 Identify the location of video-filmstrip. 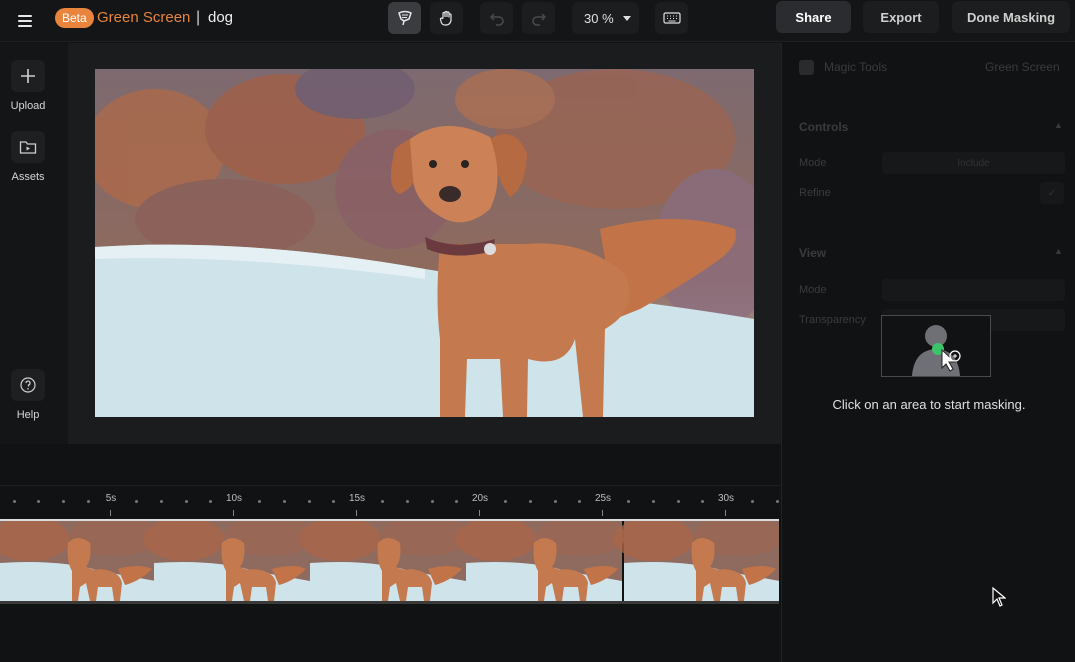
(389, 561).